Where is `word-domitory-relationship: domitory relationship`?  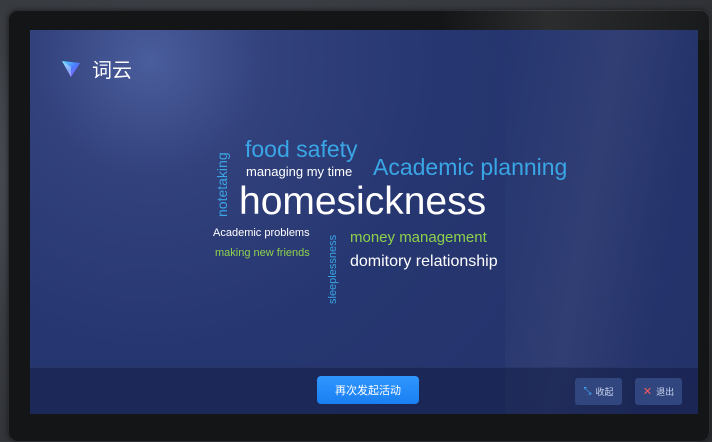
word-domitory-relationship: domitory relationship is located at coordinates (424, 261).